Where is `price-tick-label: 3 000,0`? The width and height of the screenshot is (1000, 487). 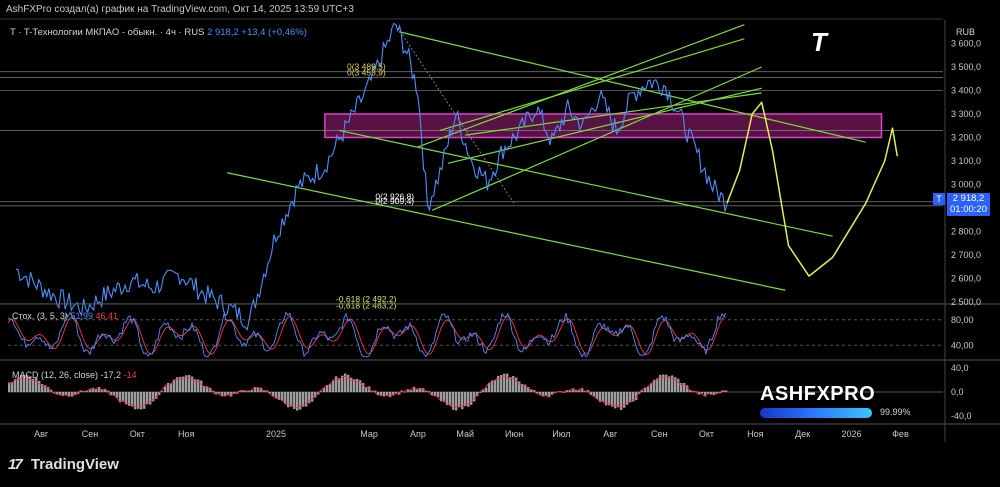 price-tick-label: 3 000,0 is located at coordinates (966, 185).